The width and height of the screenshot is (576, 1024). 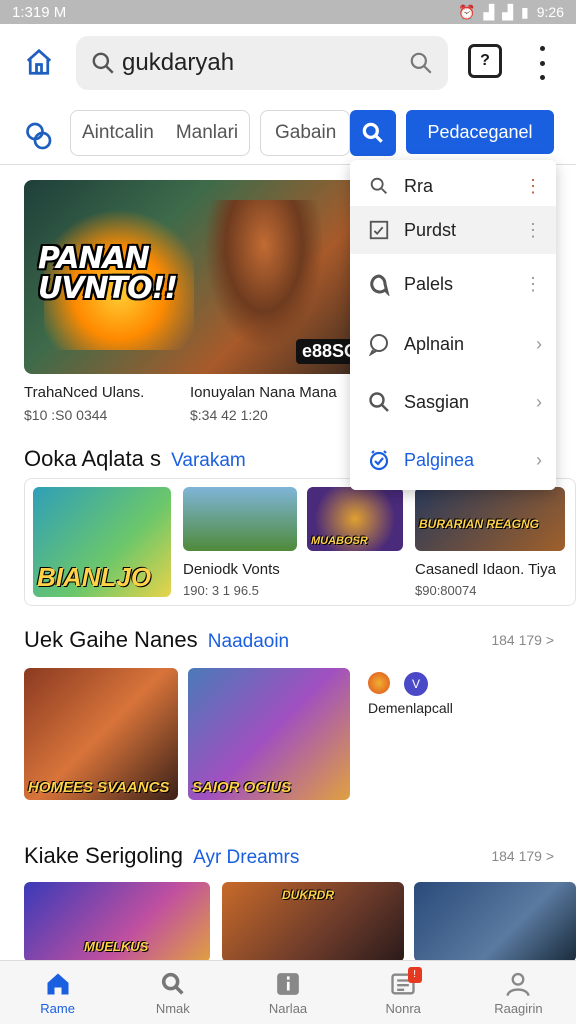 What do you see at coordinates (194, 277) in the screenshot?
I see `hero-banner: PANAN UVNTO!! e88SO` at bounding box center [194, 277].